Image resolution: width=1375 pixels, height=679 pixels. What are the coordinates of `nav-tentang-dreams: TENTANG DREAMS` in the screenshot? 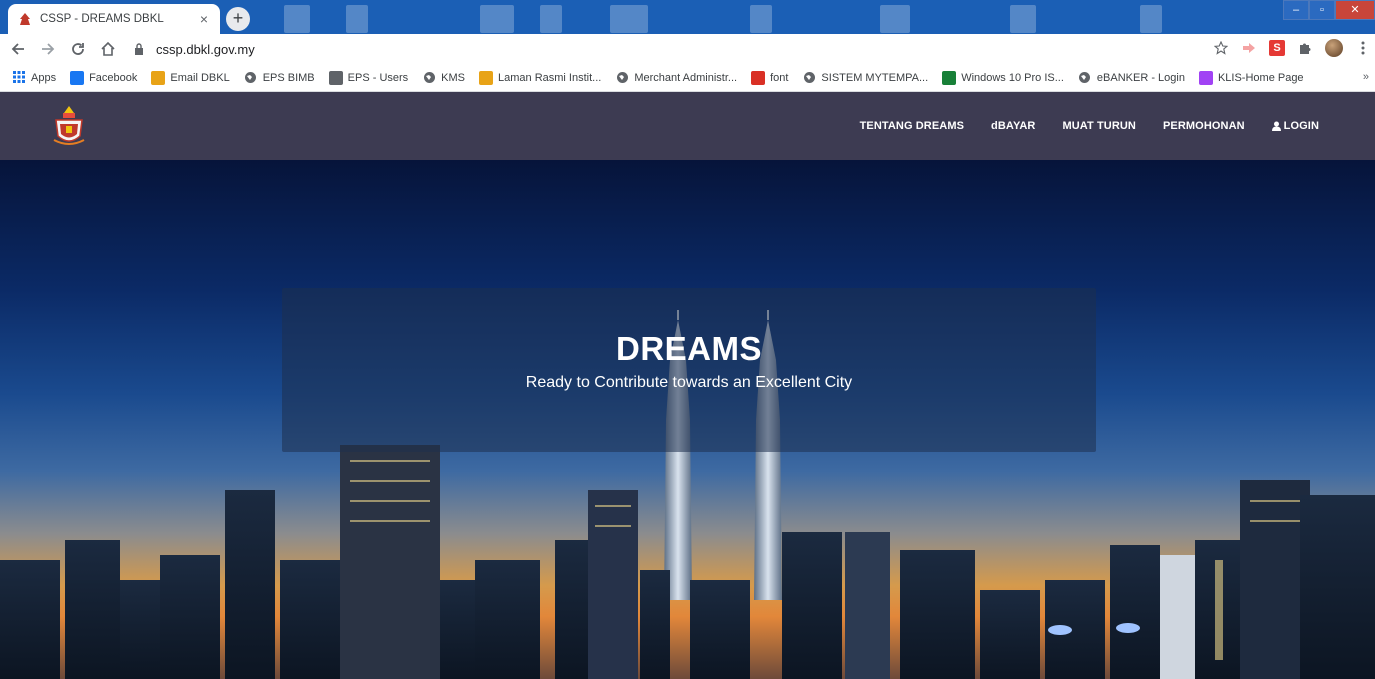 It's located at (912, 126).